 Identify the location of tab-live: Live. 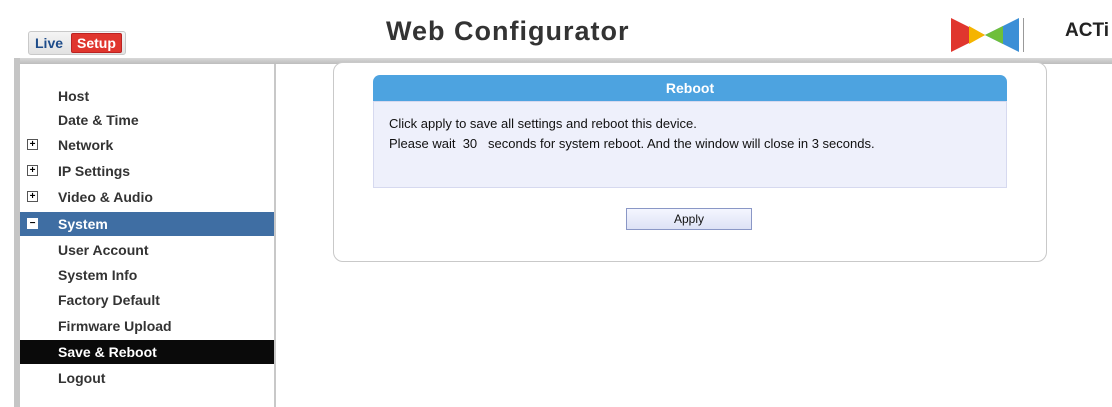
(53, 43).